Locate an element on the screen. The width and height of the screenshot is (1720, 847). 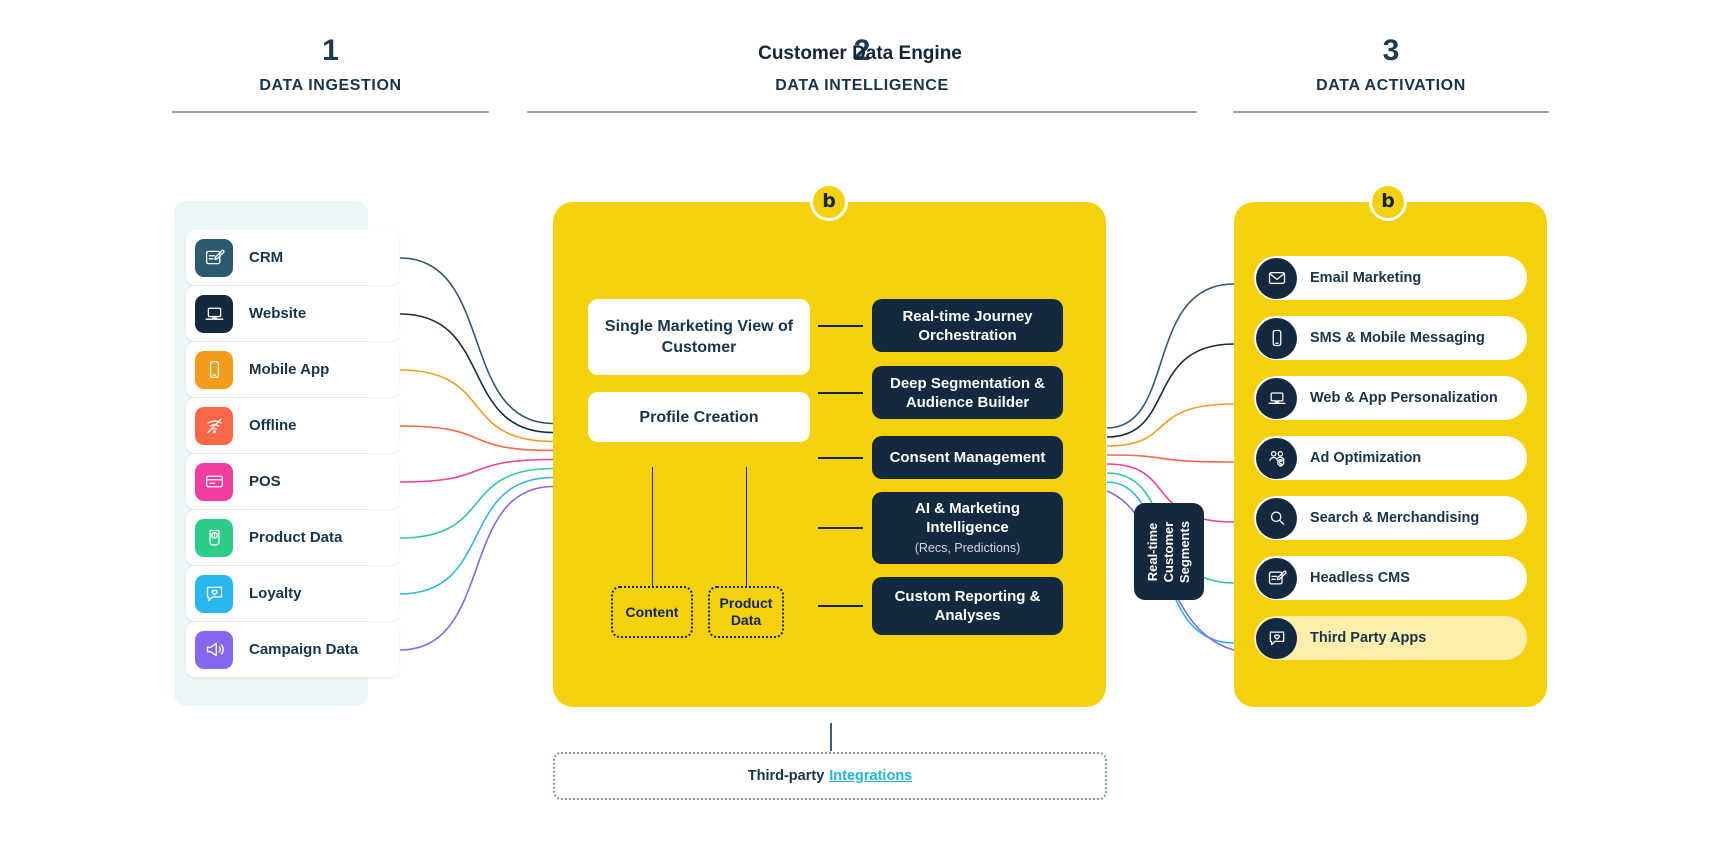
capability-card: Real-time Journey Orchestration is located at coordinates (967, 325).